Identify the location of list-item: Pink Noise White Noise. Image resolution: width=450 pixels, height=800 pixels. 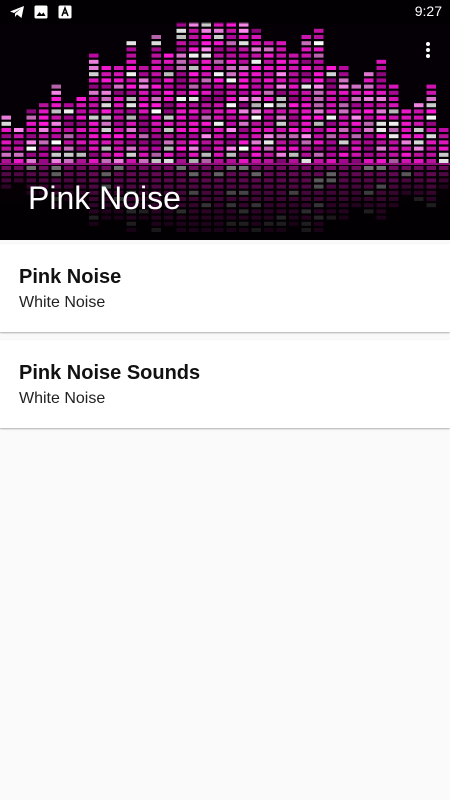
(225, 288).